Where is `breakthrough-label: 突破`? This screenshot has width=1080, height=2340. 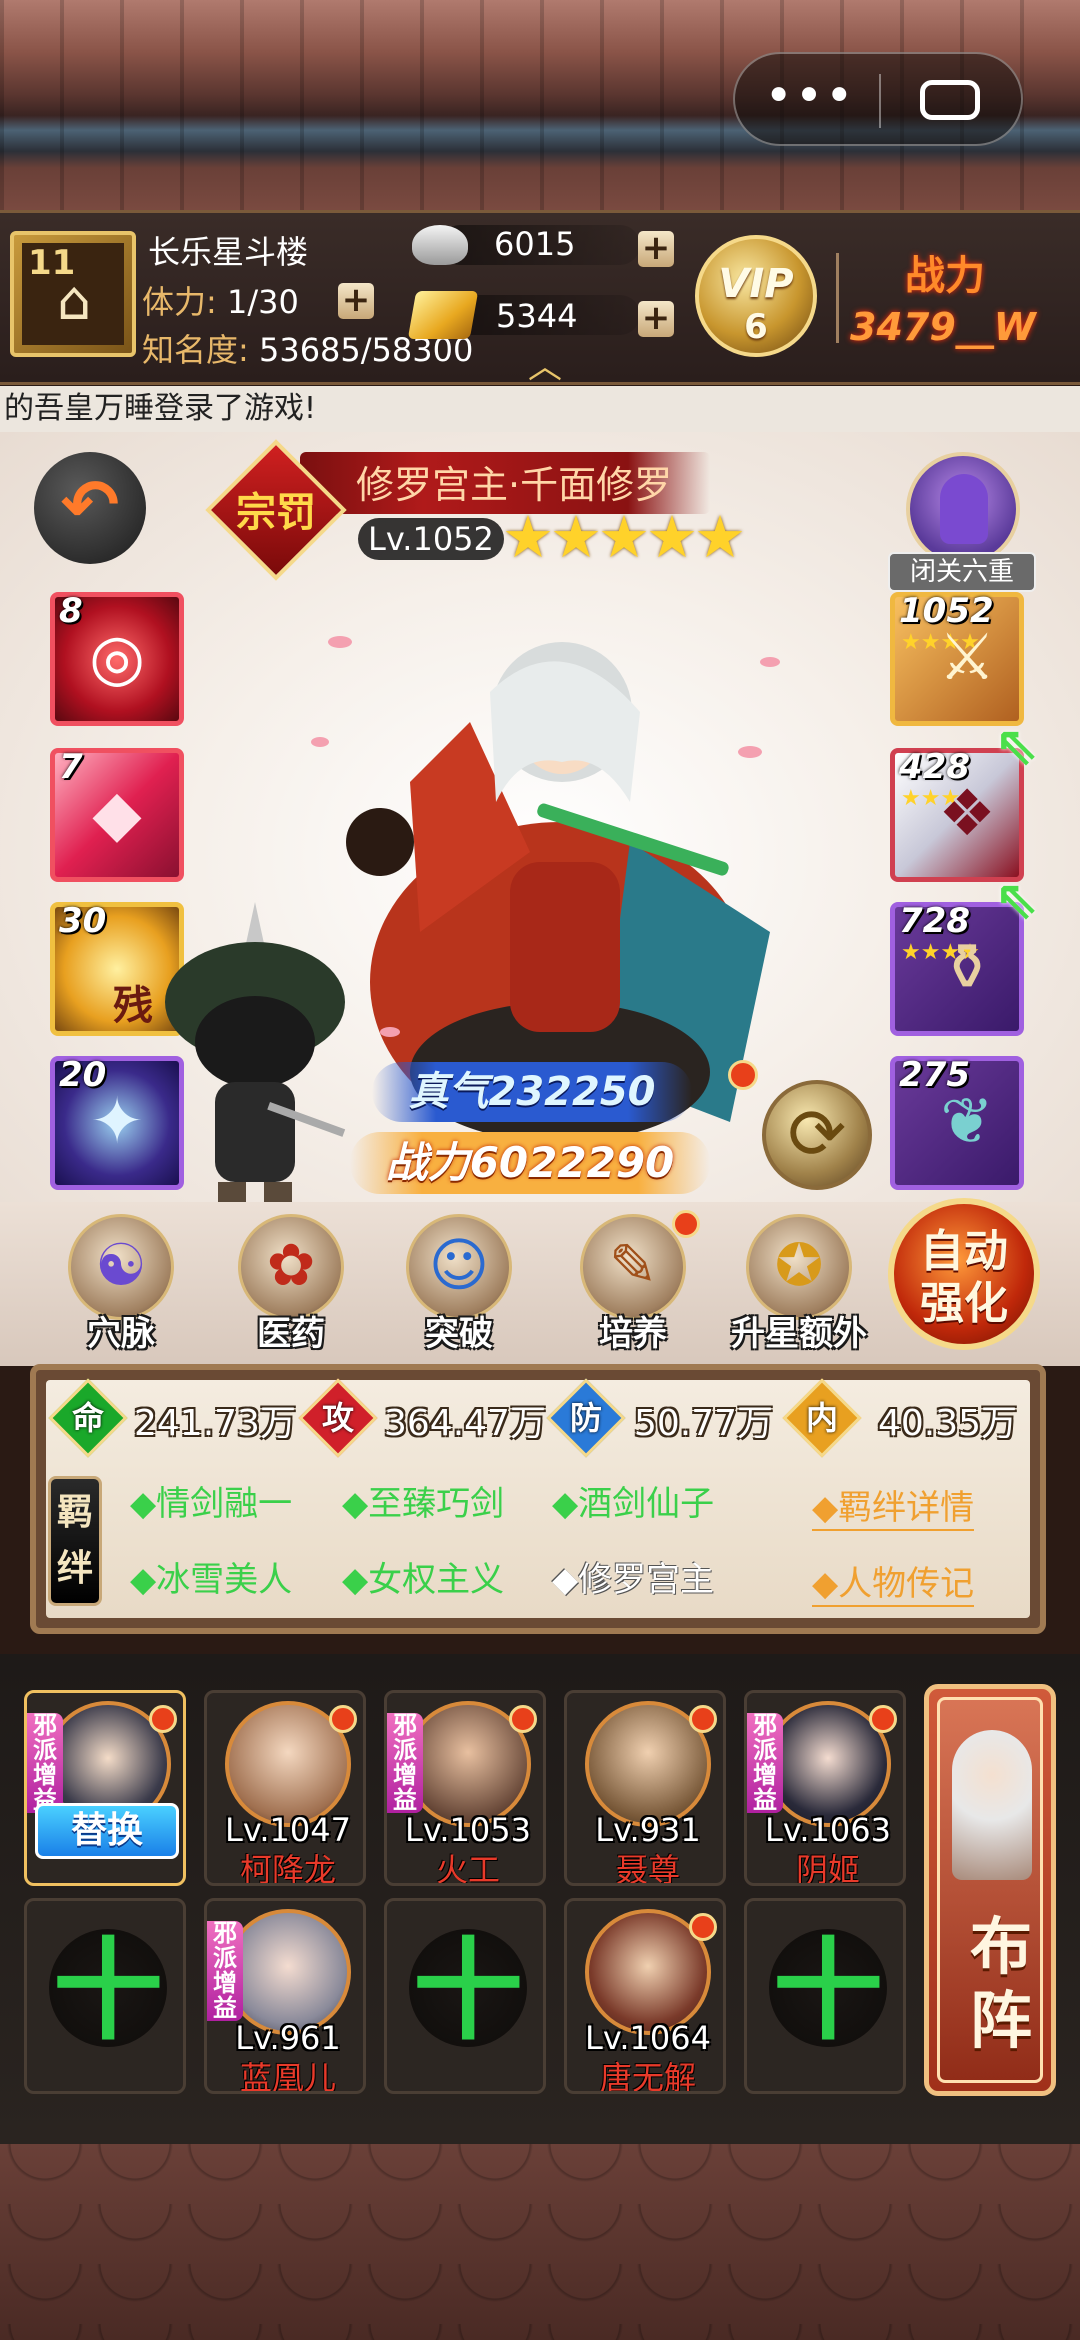 breakthrough-label: 突破 is located at coordinates (459, 1334).